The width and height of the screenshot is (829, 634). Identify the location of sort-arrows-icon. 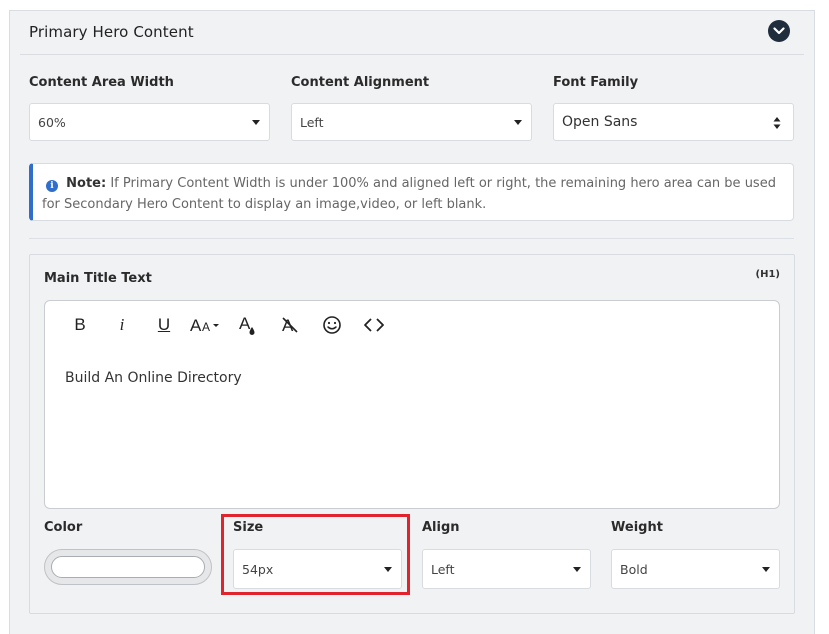
(777, 123).